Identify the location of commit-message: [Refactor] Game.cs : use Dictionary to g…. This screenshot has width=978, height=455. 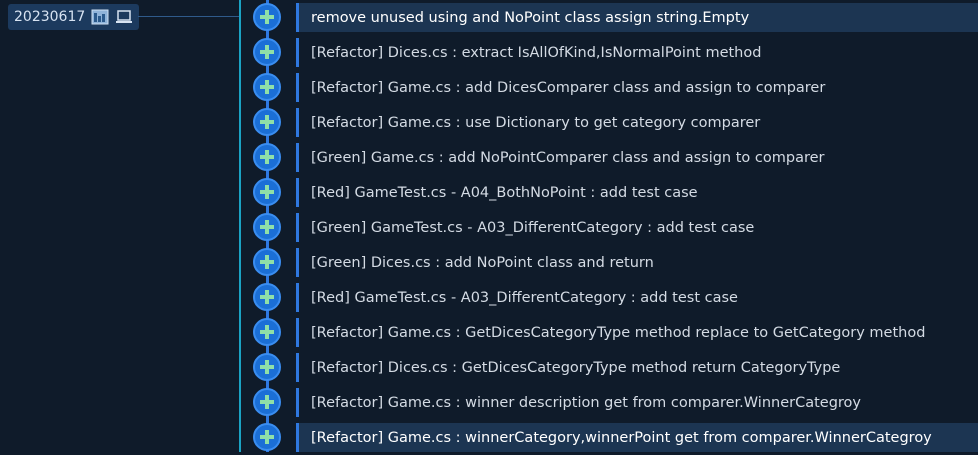
(637, 122).